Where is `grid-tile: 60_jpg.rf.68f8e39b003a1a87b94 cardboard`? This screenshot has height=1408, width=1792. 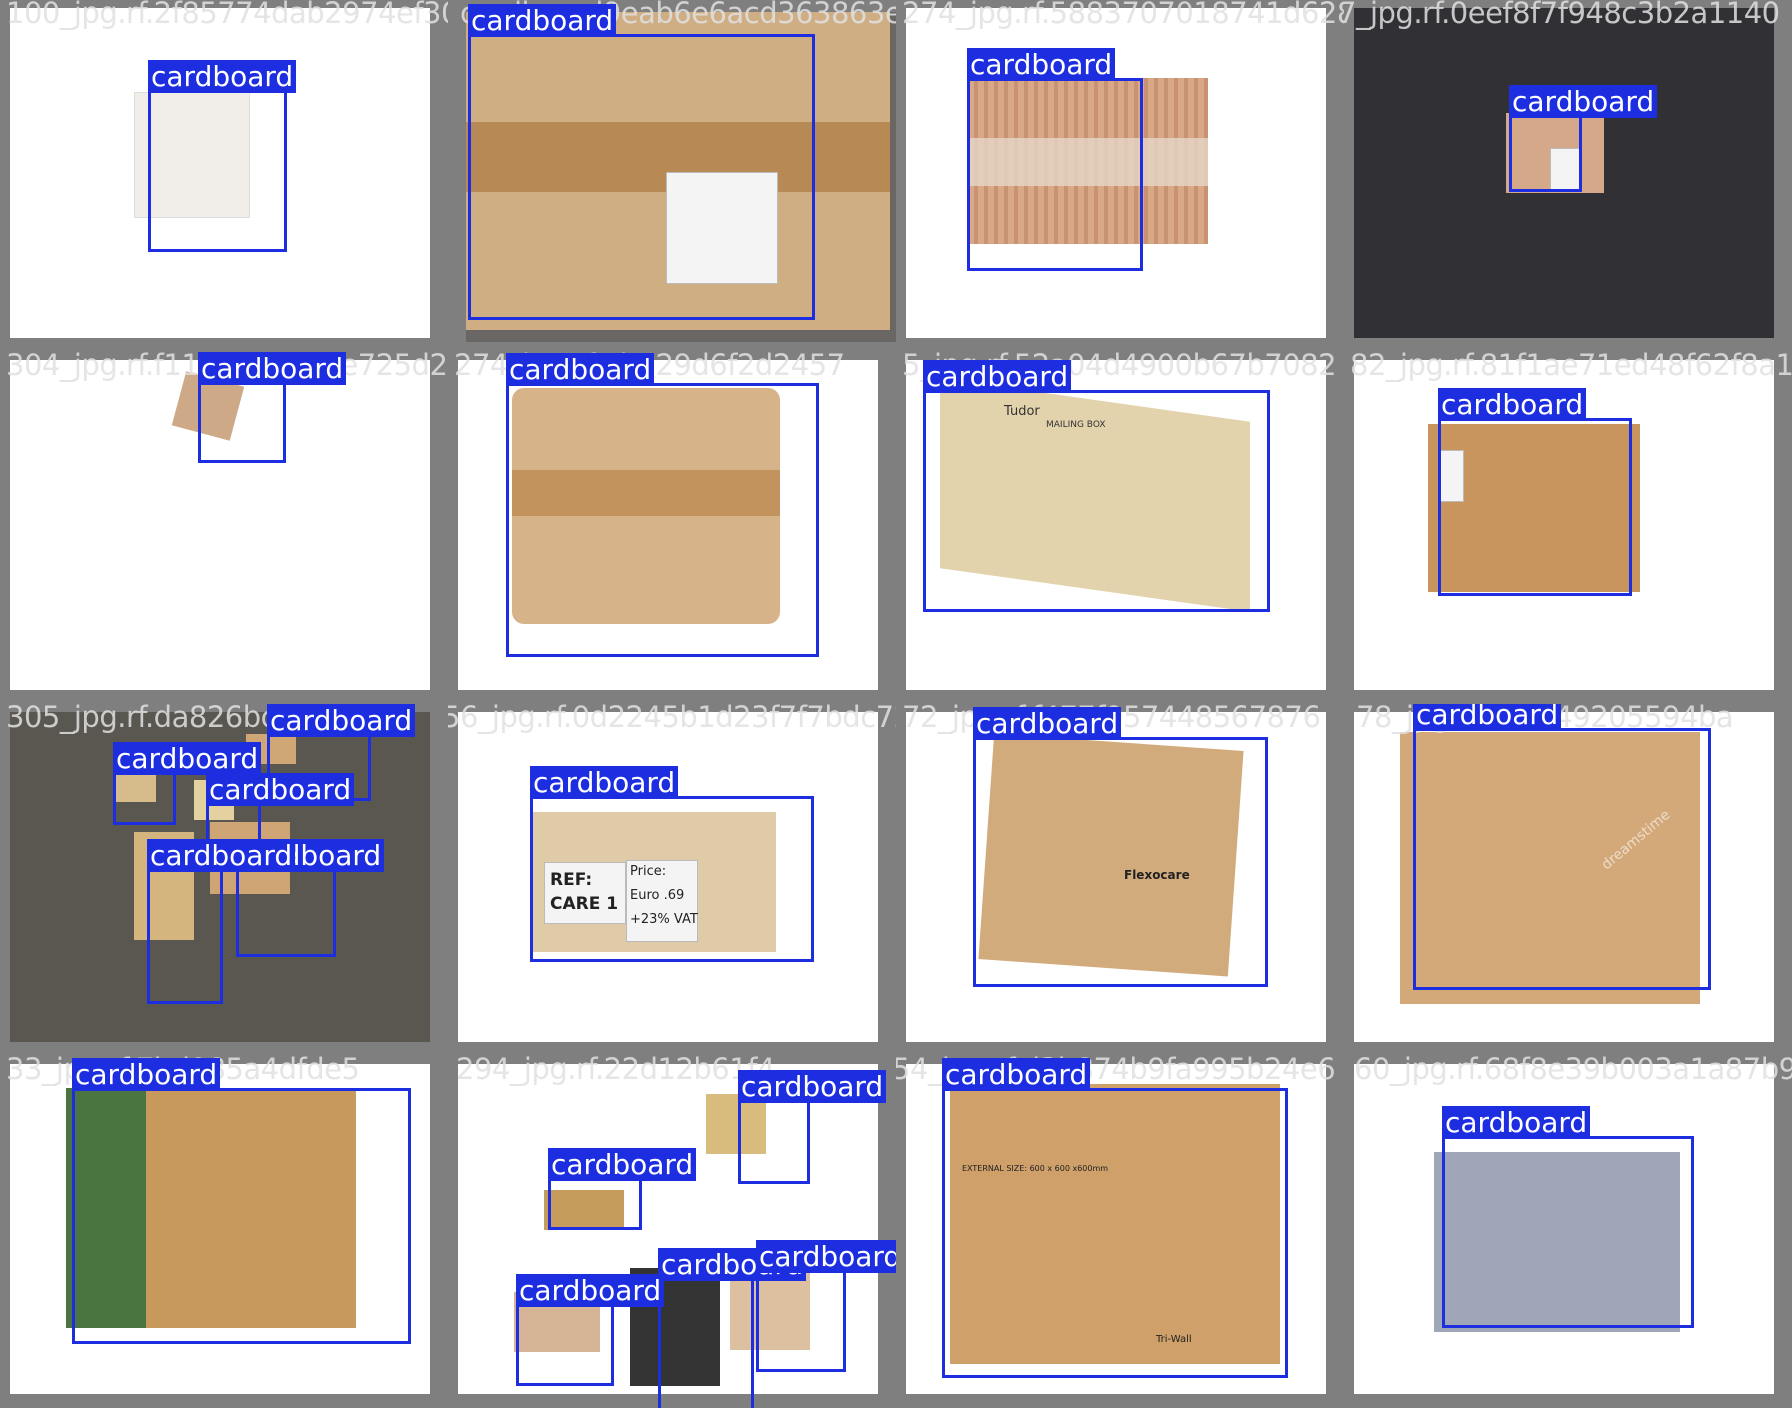 grid-tile: 60_jpg.rf.68f8e39b003a1a87b94 cardboard is located at coordinates (1568, 1232).